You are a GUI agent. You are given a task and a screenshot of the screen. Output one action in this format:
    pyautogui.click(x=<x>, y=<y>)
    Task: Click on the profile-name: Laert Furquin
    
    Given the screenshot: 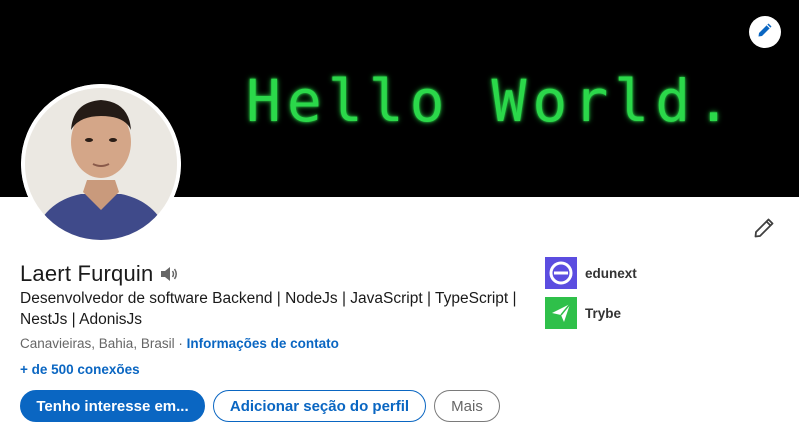 What is the action you would take?
    pyautogui.click(x=87, y=273)
    